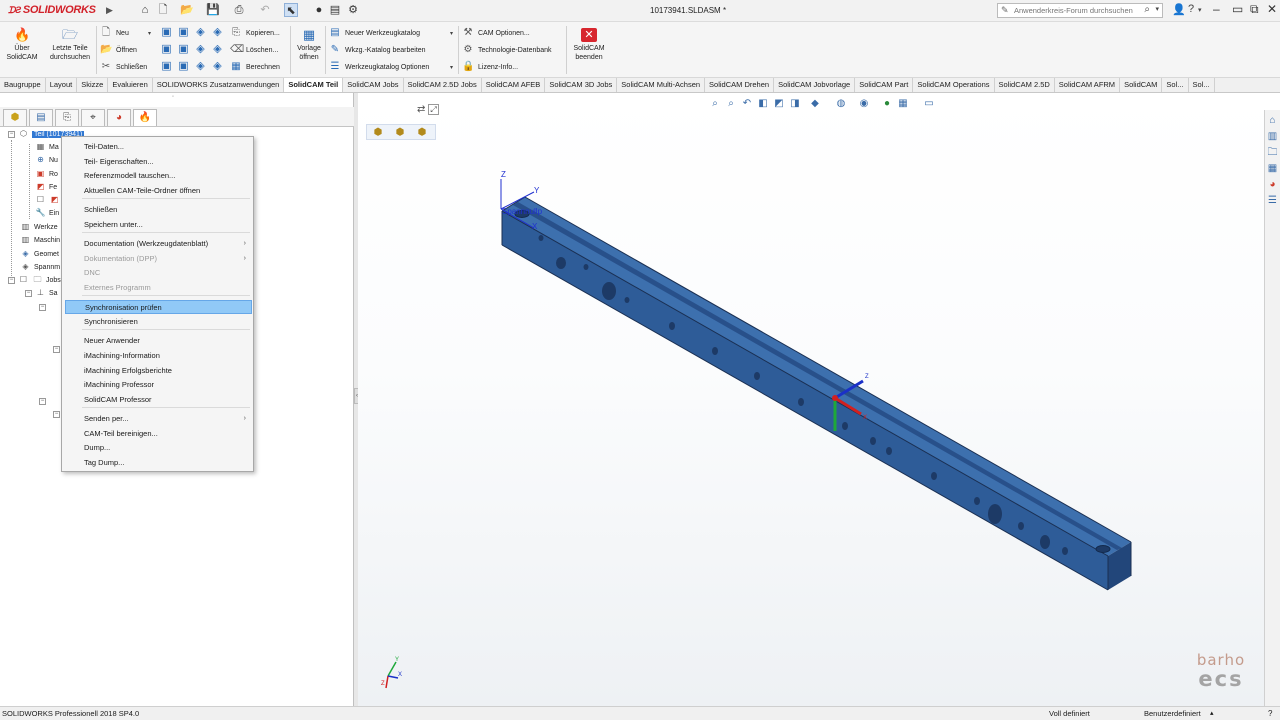  I want to click on tree-item: ⊕ Nu, so click(46, 161).